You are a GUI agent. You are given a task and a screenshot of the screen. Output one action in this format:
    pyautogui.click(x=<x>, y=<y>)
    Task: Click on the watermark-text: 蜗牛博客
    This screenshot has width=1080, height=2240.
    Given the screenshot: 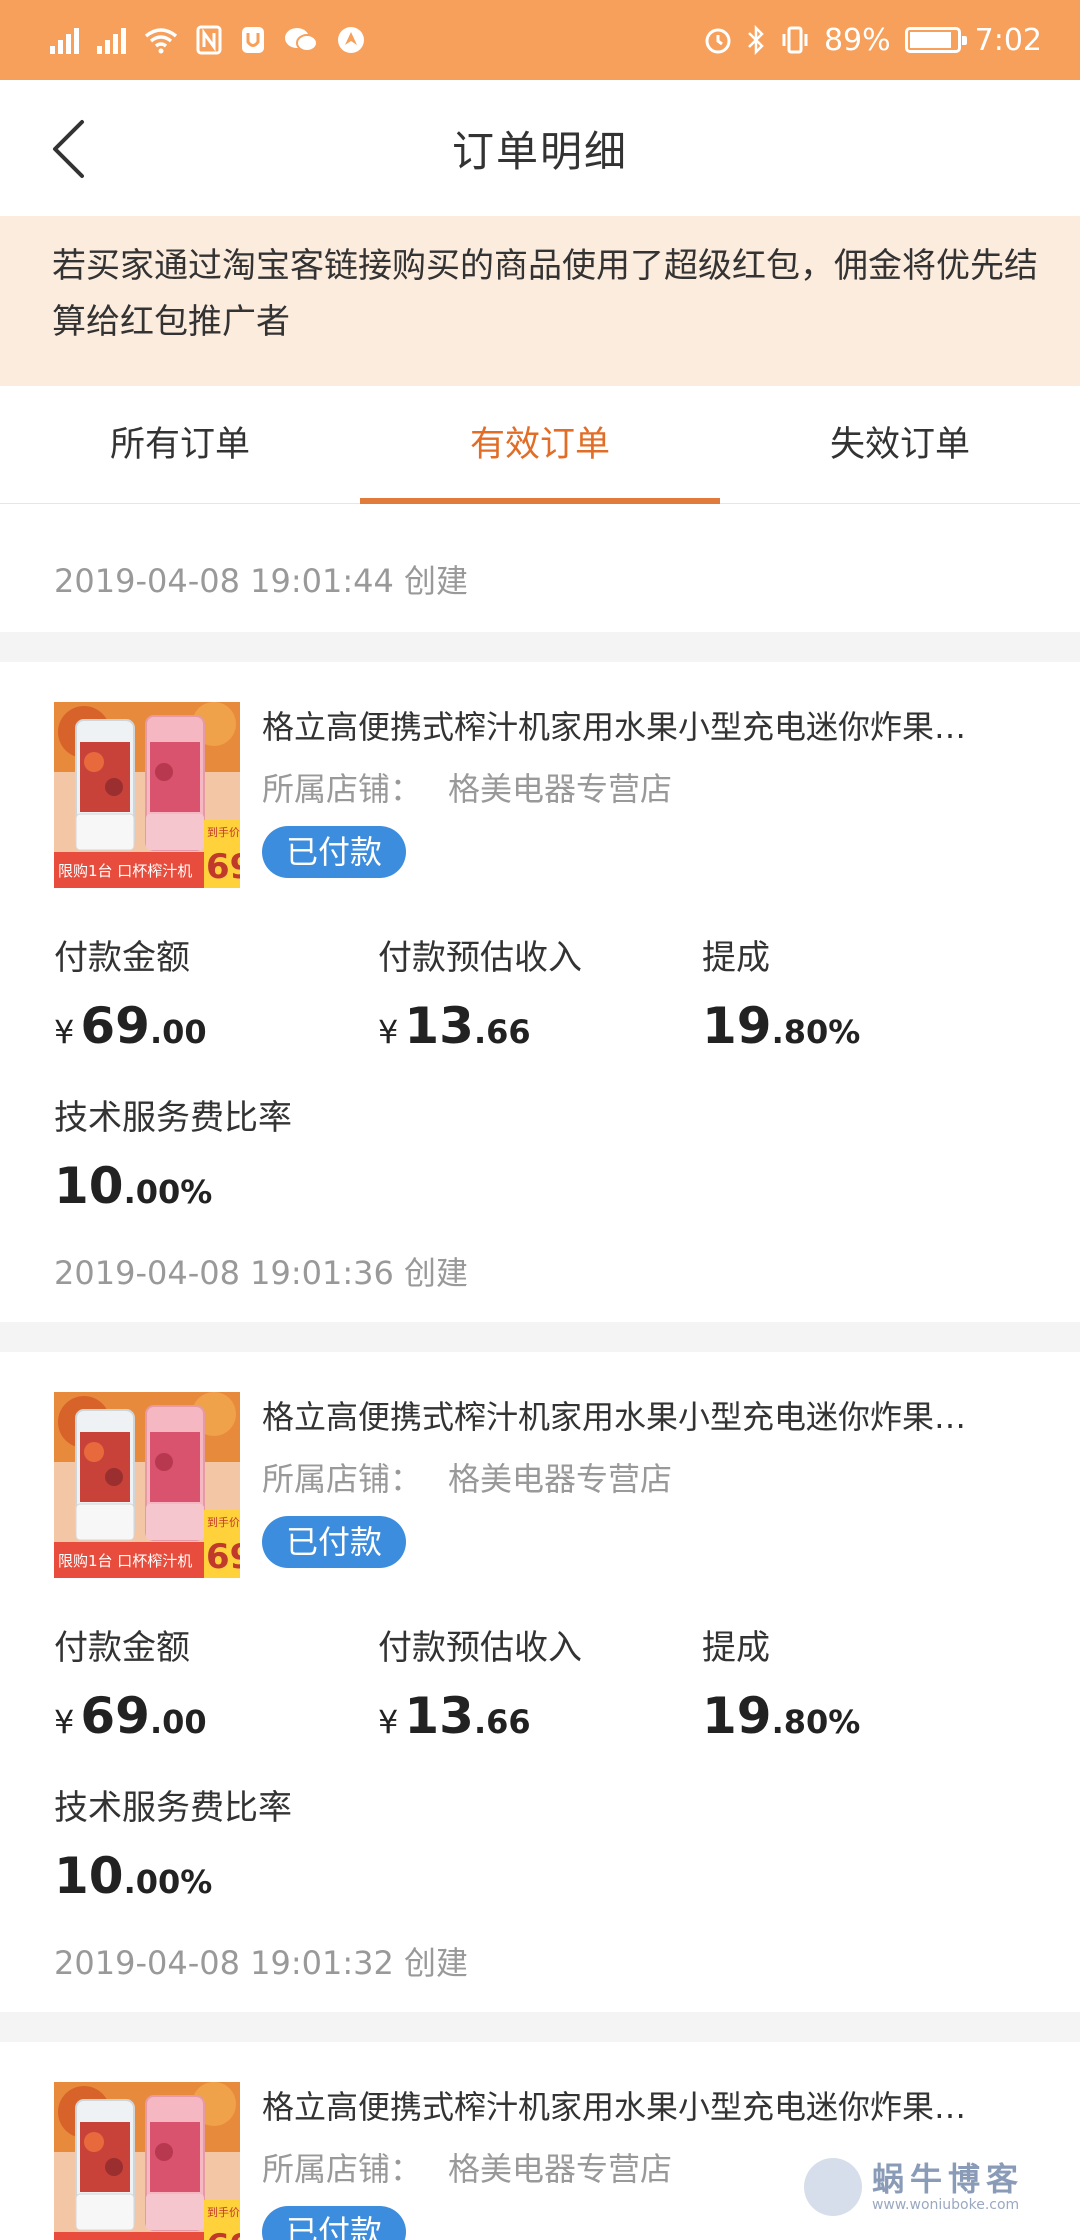 What is the action you would take?
    pyautogui.click(x=947, y=2179)
    